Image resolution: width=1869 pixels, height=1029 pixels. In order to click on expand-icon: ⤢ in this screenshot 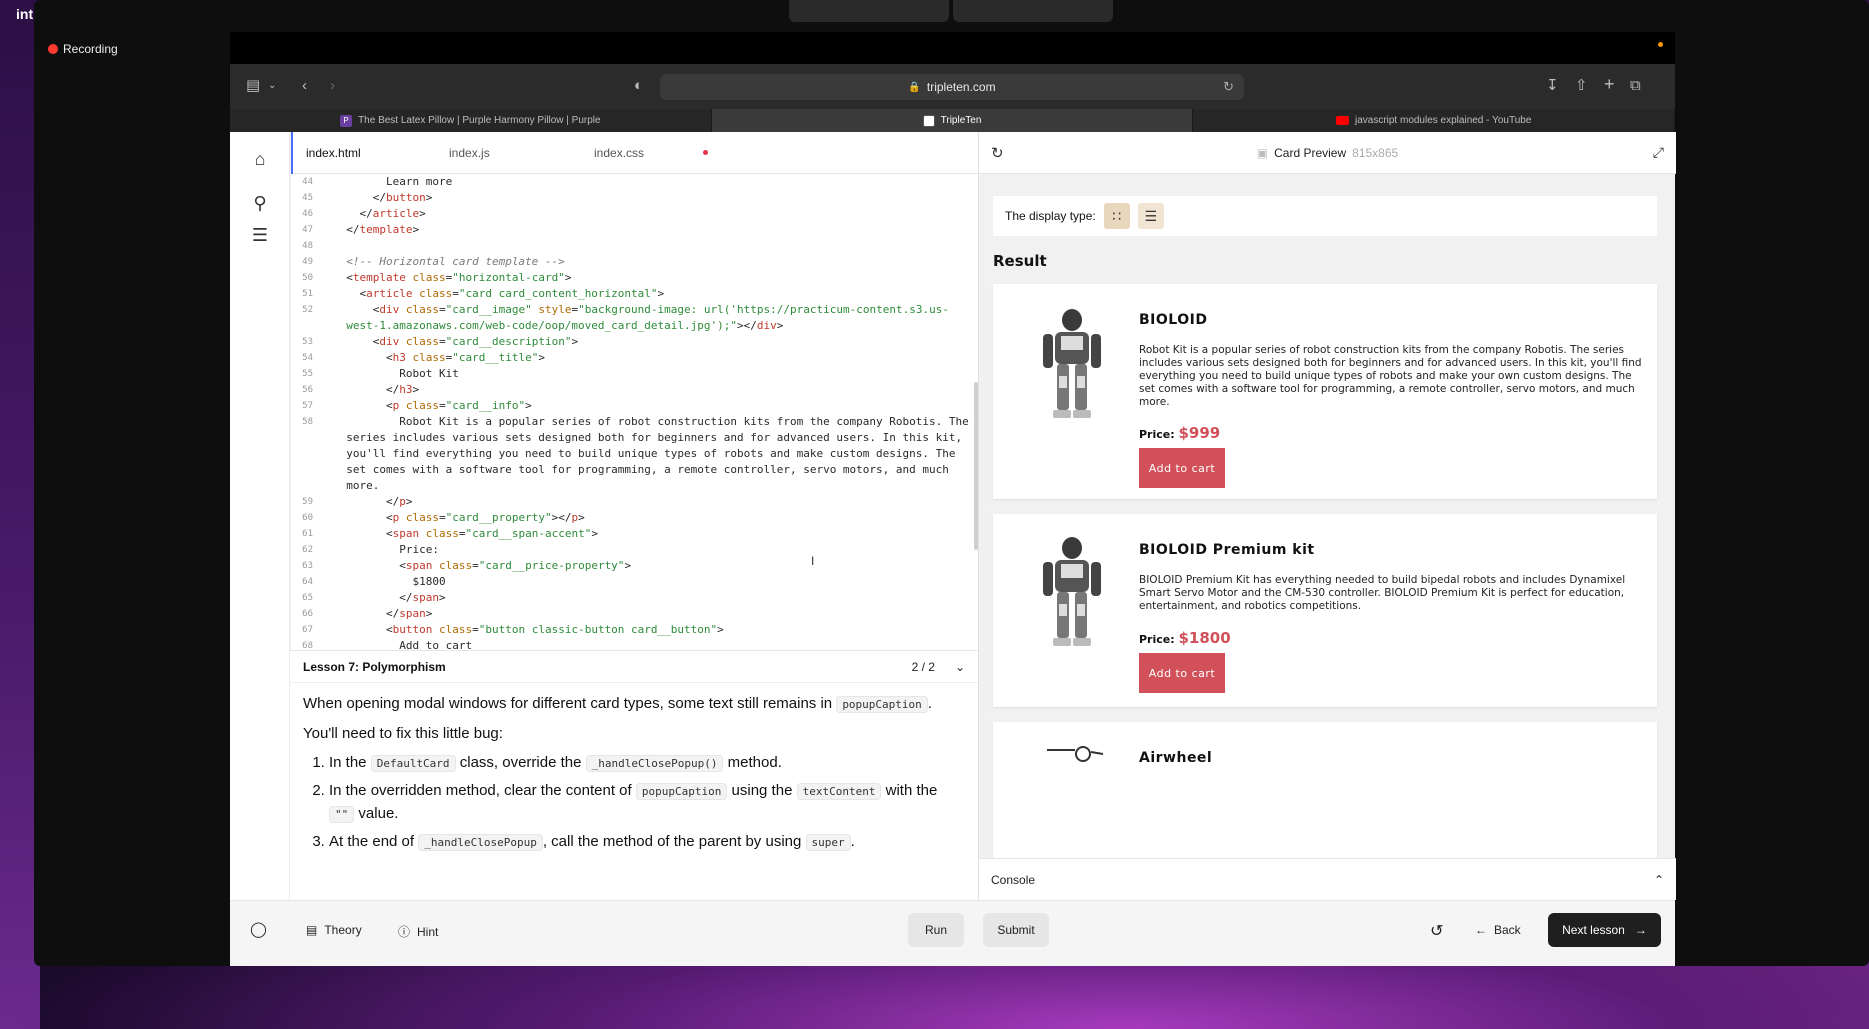, I will do `click(1658, 152)`.